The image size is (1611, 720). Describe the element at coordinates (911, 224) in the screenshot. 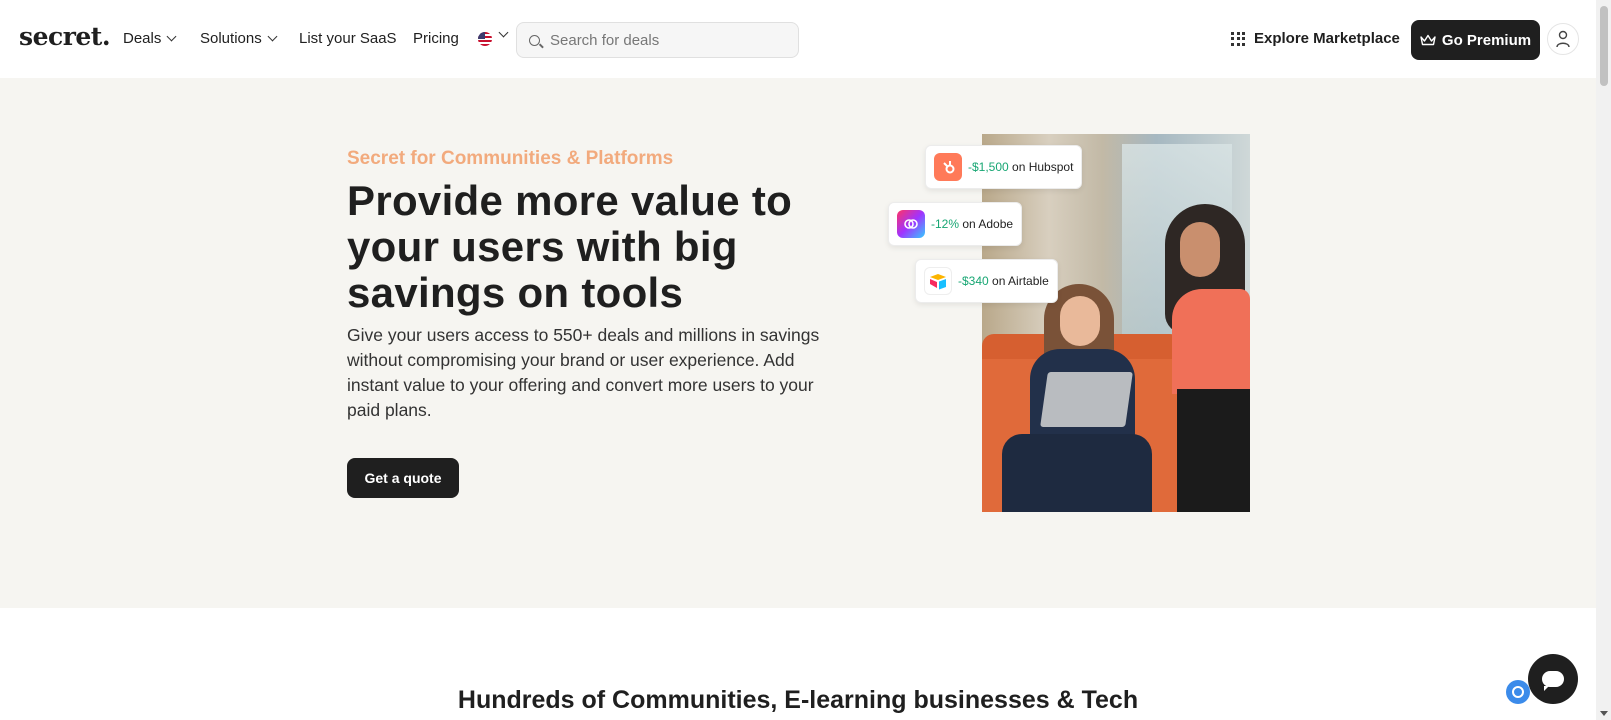

I see `adobe-icon` at that location.